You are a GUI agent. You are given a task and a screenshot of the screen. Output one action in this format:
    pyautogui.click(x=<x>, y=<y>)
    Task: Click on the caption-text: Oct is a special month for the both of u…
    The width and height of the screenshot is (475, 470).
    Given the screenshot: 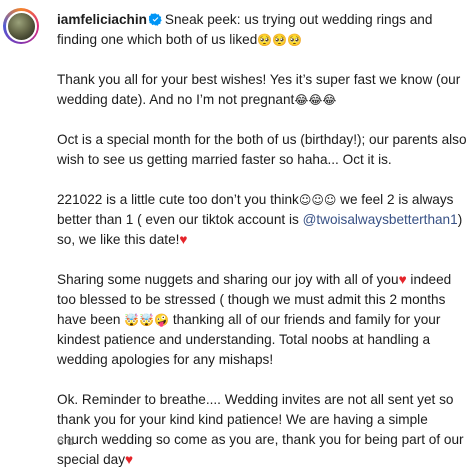 What is the action you would take?
    pyautogui.click(x=262, y=149)
    